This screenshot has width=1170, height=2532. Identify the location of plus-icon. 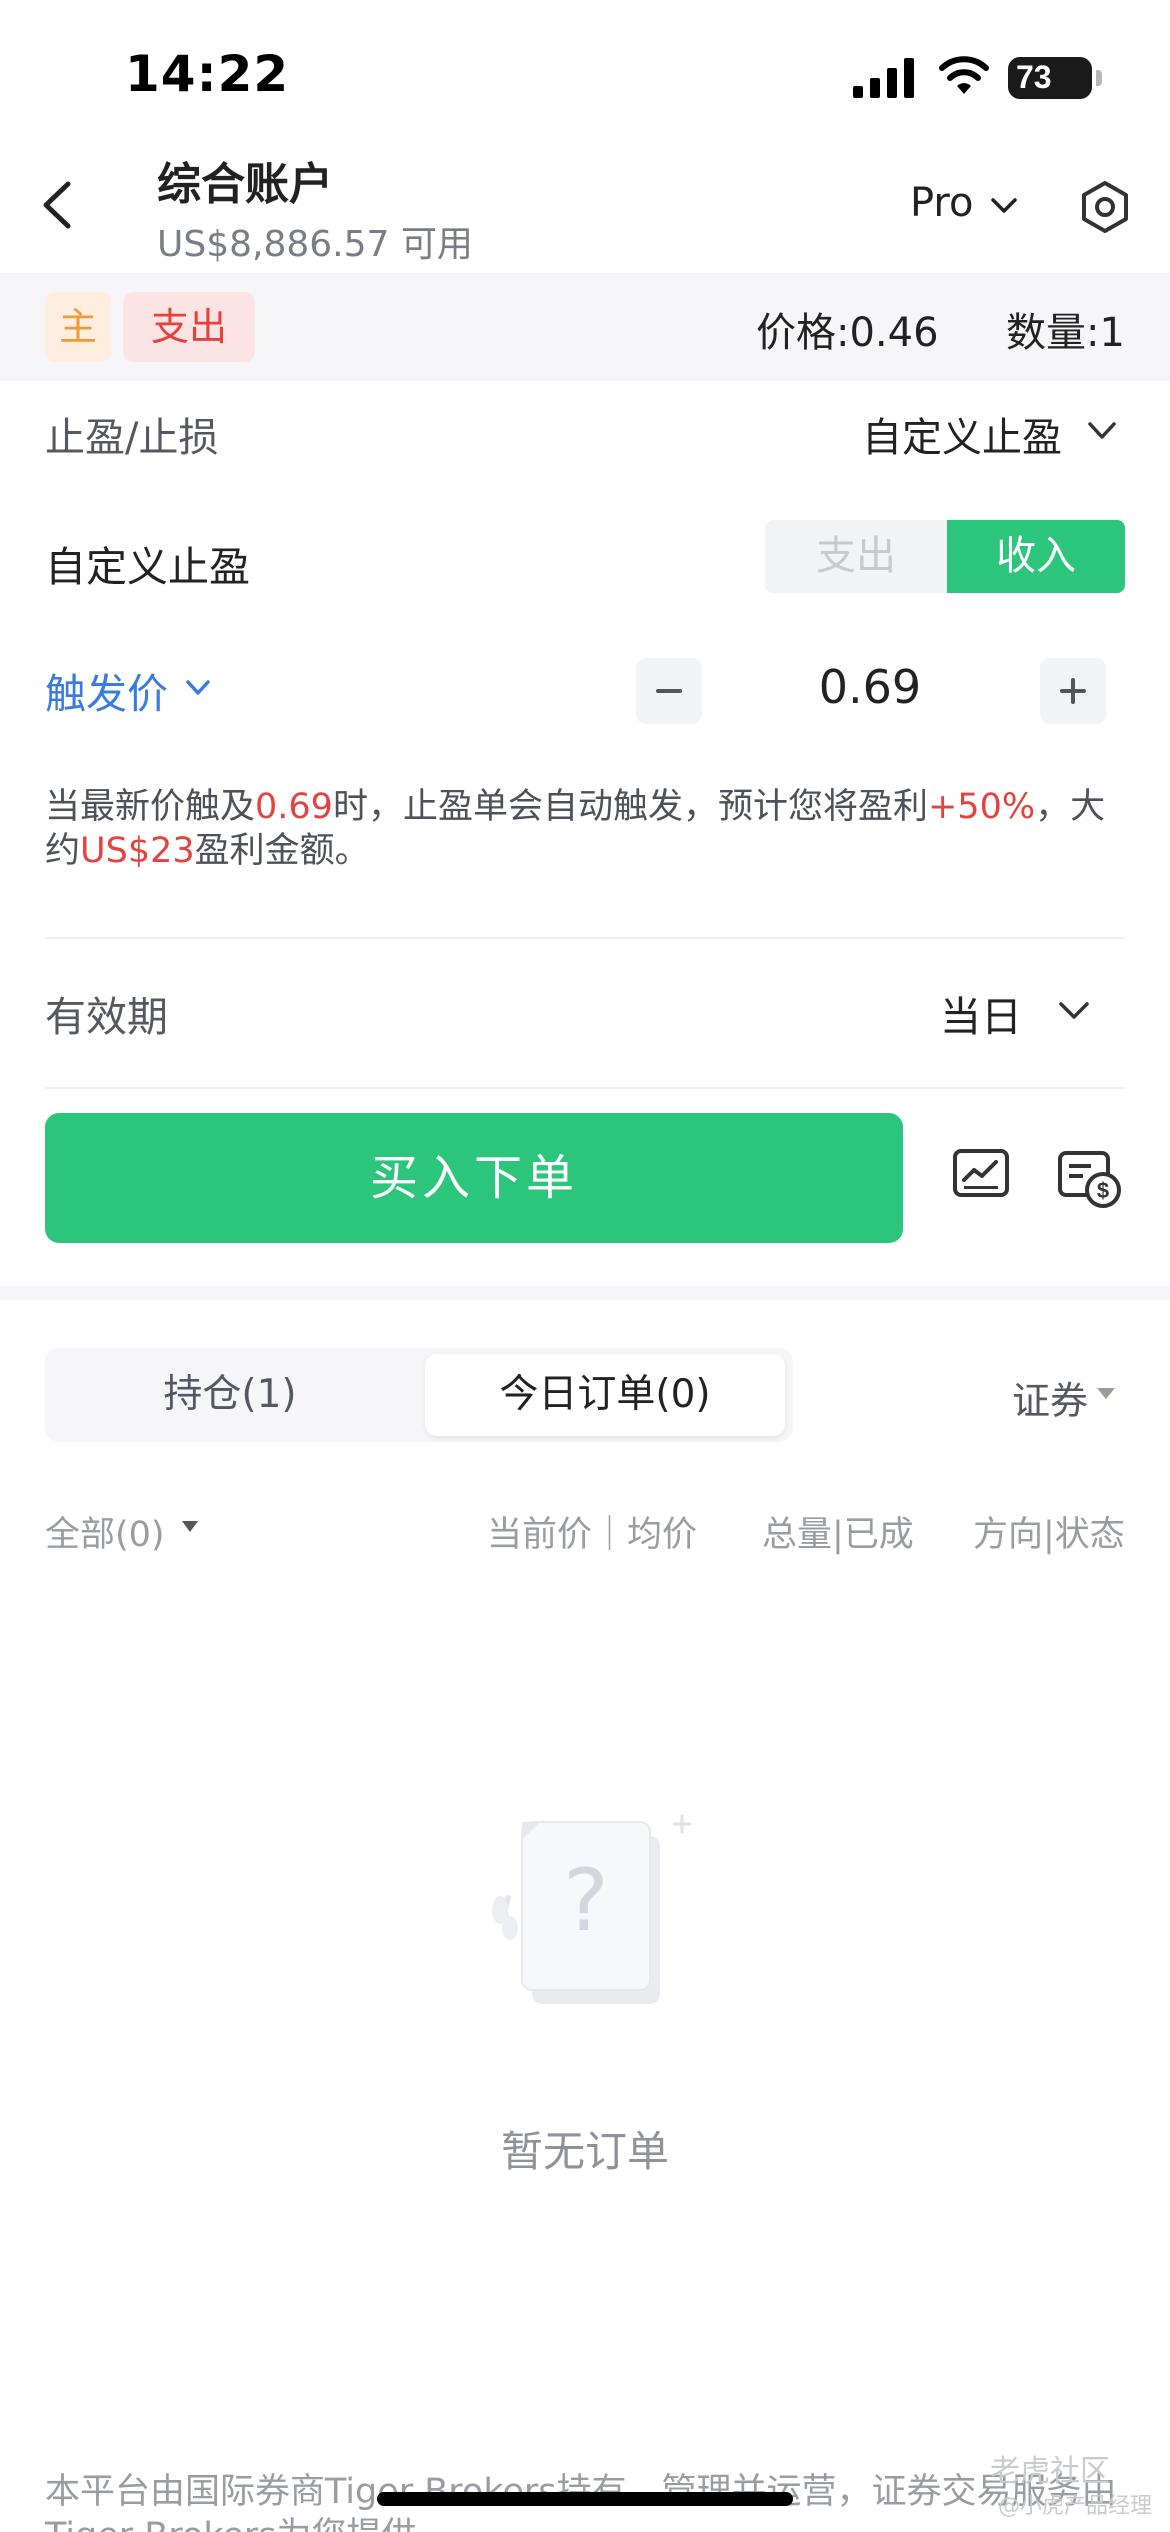
(1073, 691).